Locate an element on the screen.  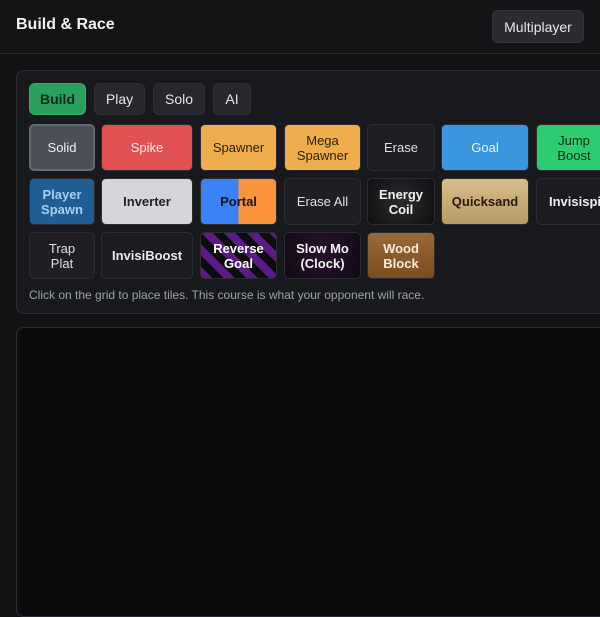
tile-label: Erase is located at coordinates (401, 147).